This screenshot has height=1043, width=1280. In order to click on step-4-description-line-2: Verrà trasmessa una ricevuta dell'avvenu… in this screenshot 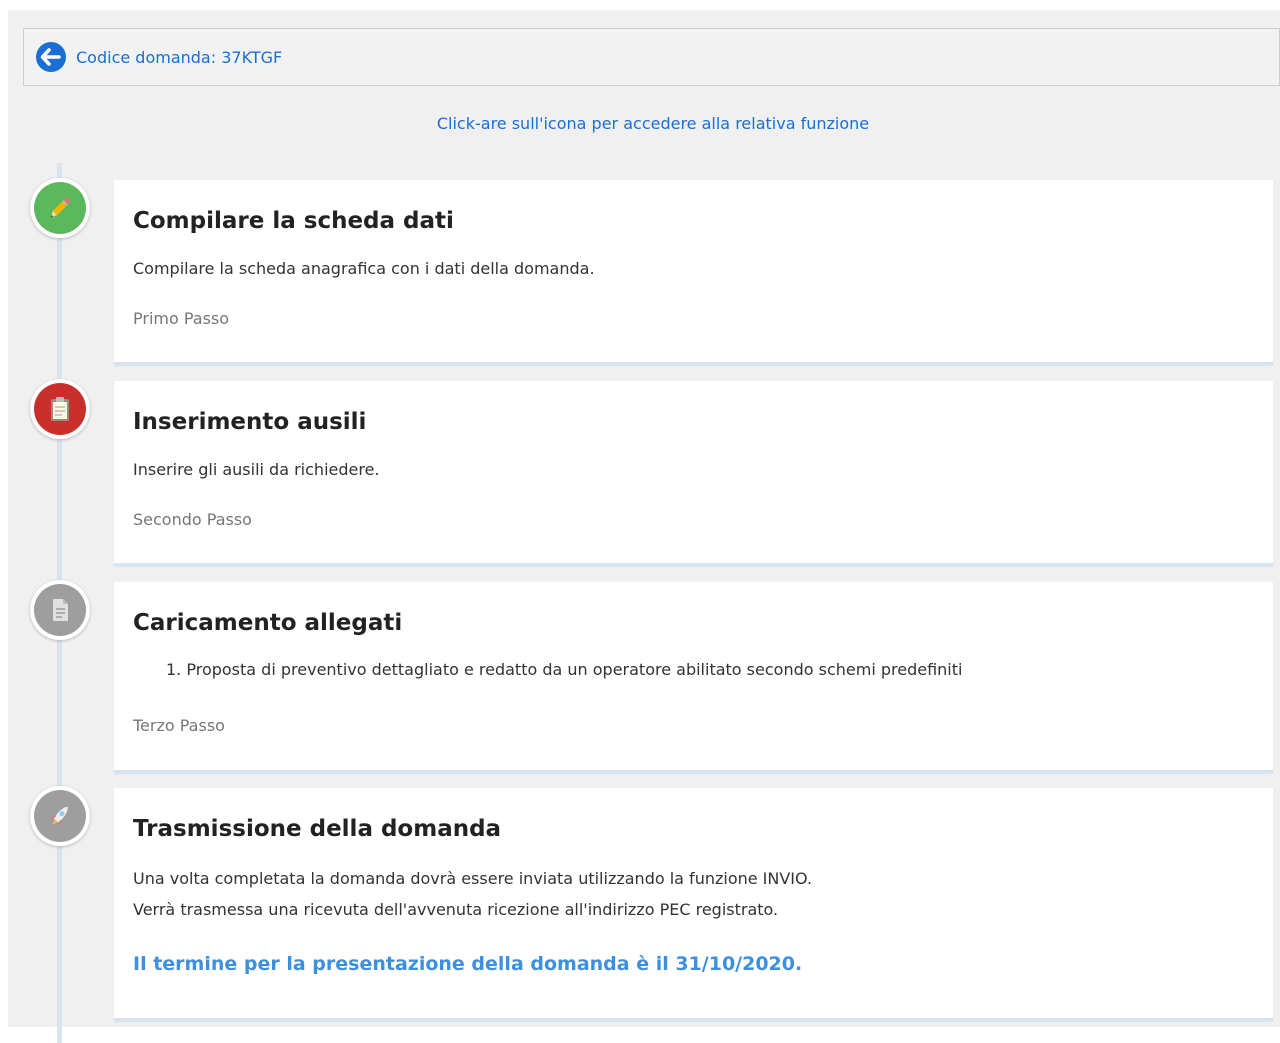, I will do `click(456, 909)`.